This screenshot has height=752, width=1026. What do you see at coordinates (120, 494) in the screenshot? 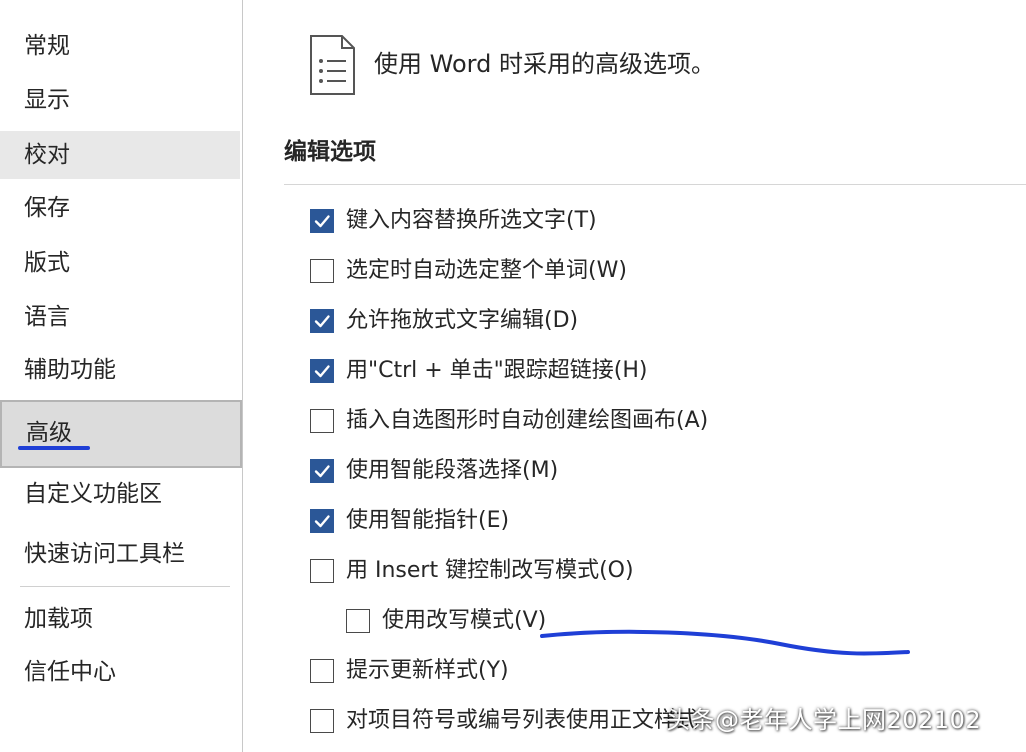
I see `nav-item-customize-ribbon: 自定义功能区` at bounding box center [120, 494].